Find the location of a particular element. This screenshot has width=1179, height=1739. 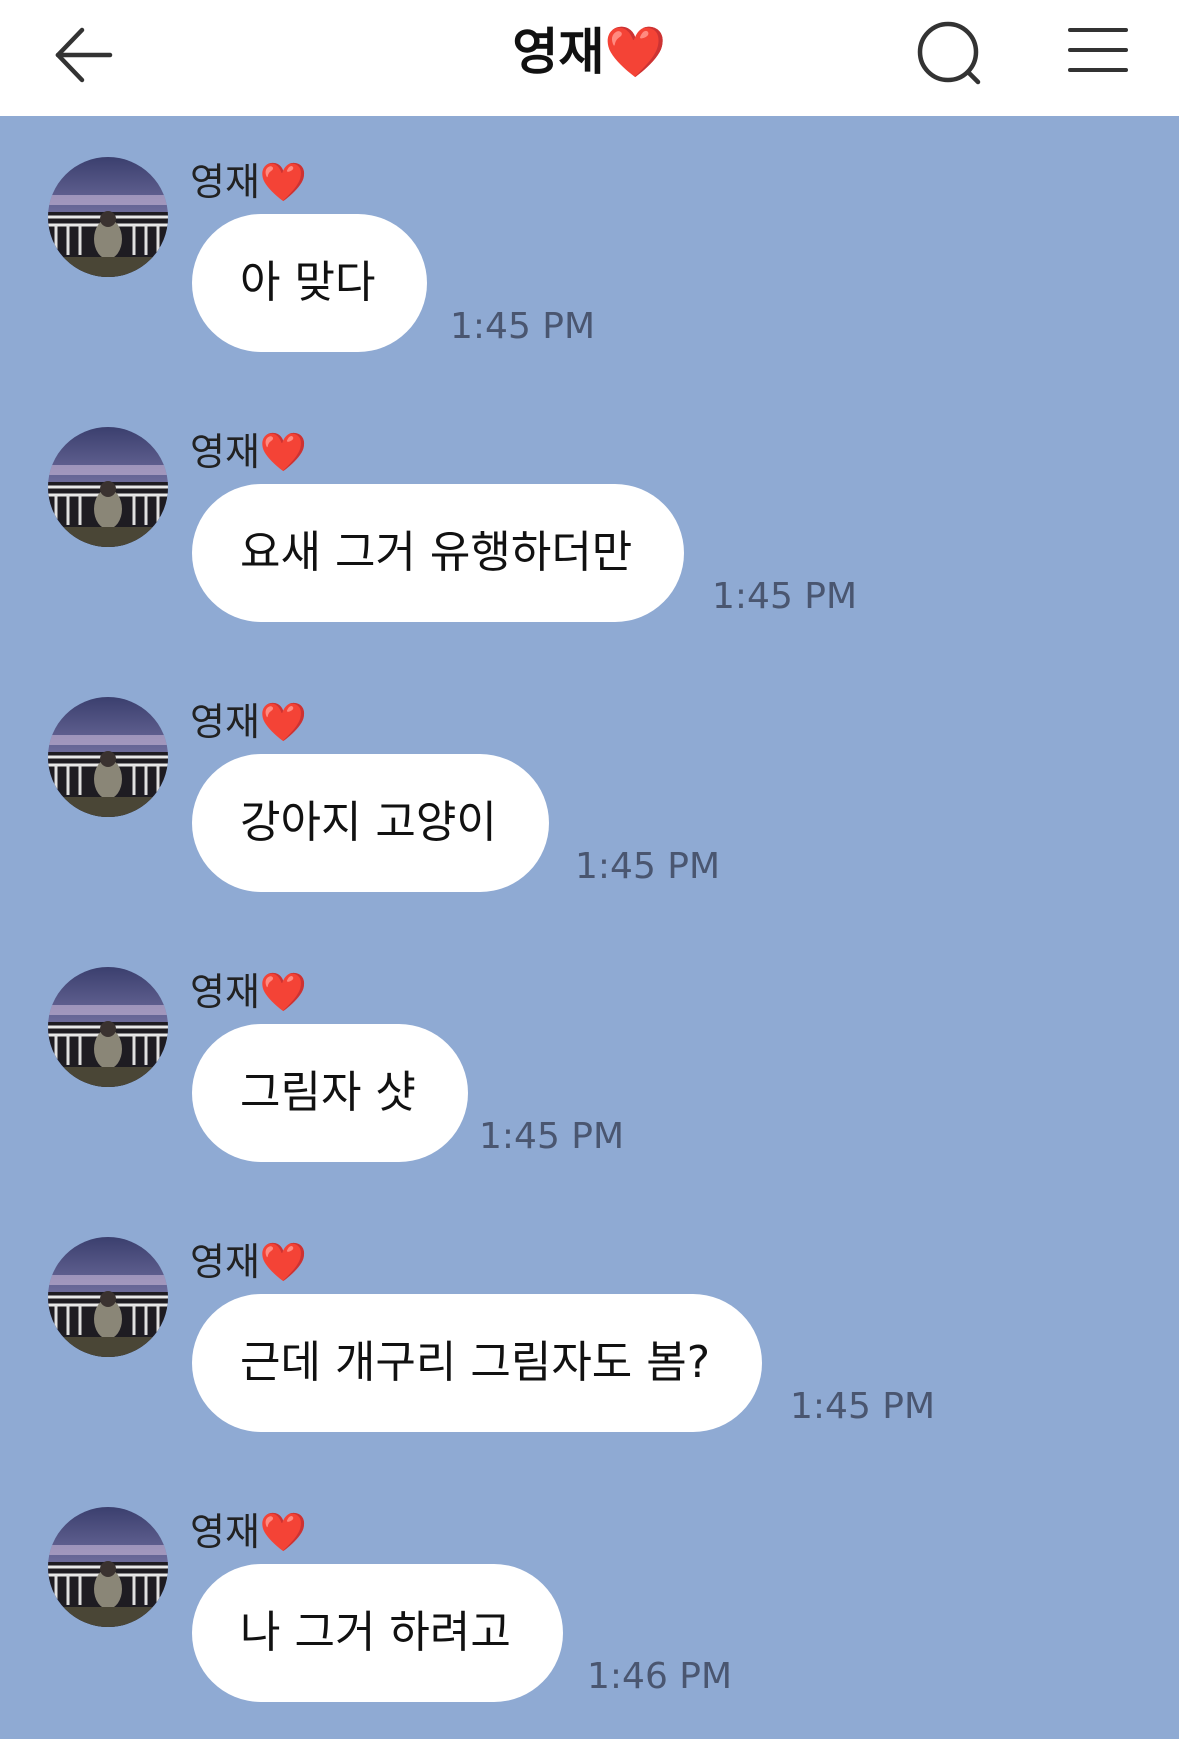

message-bubble: 요새 그거 유행하더만 is located at coordinates (438, 553).